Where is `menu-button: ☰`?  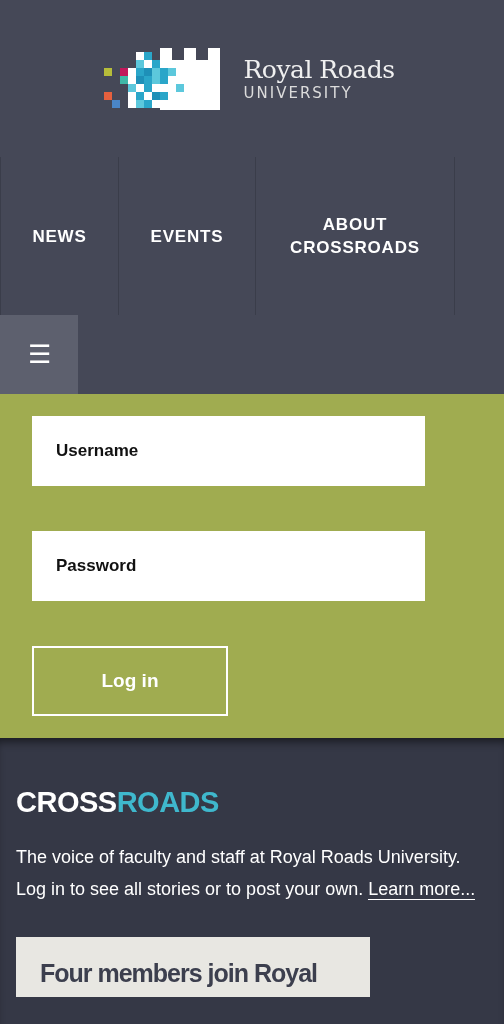
menu-button: ☰ is located at coordinates (39, 354).